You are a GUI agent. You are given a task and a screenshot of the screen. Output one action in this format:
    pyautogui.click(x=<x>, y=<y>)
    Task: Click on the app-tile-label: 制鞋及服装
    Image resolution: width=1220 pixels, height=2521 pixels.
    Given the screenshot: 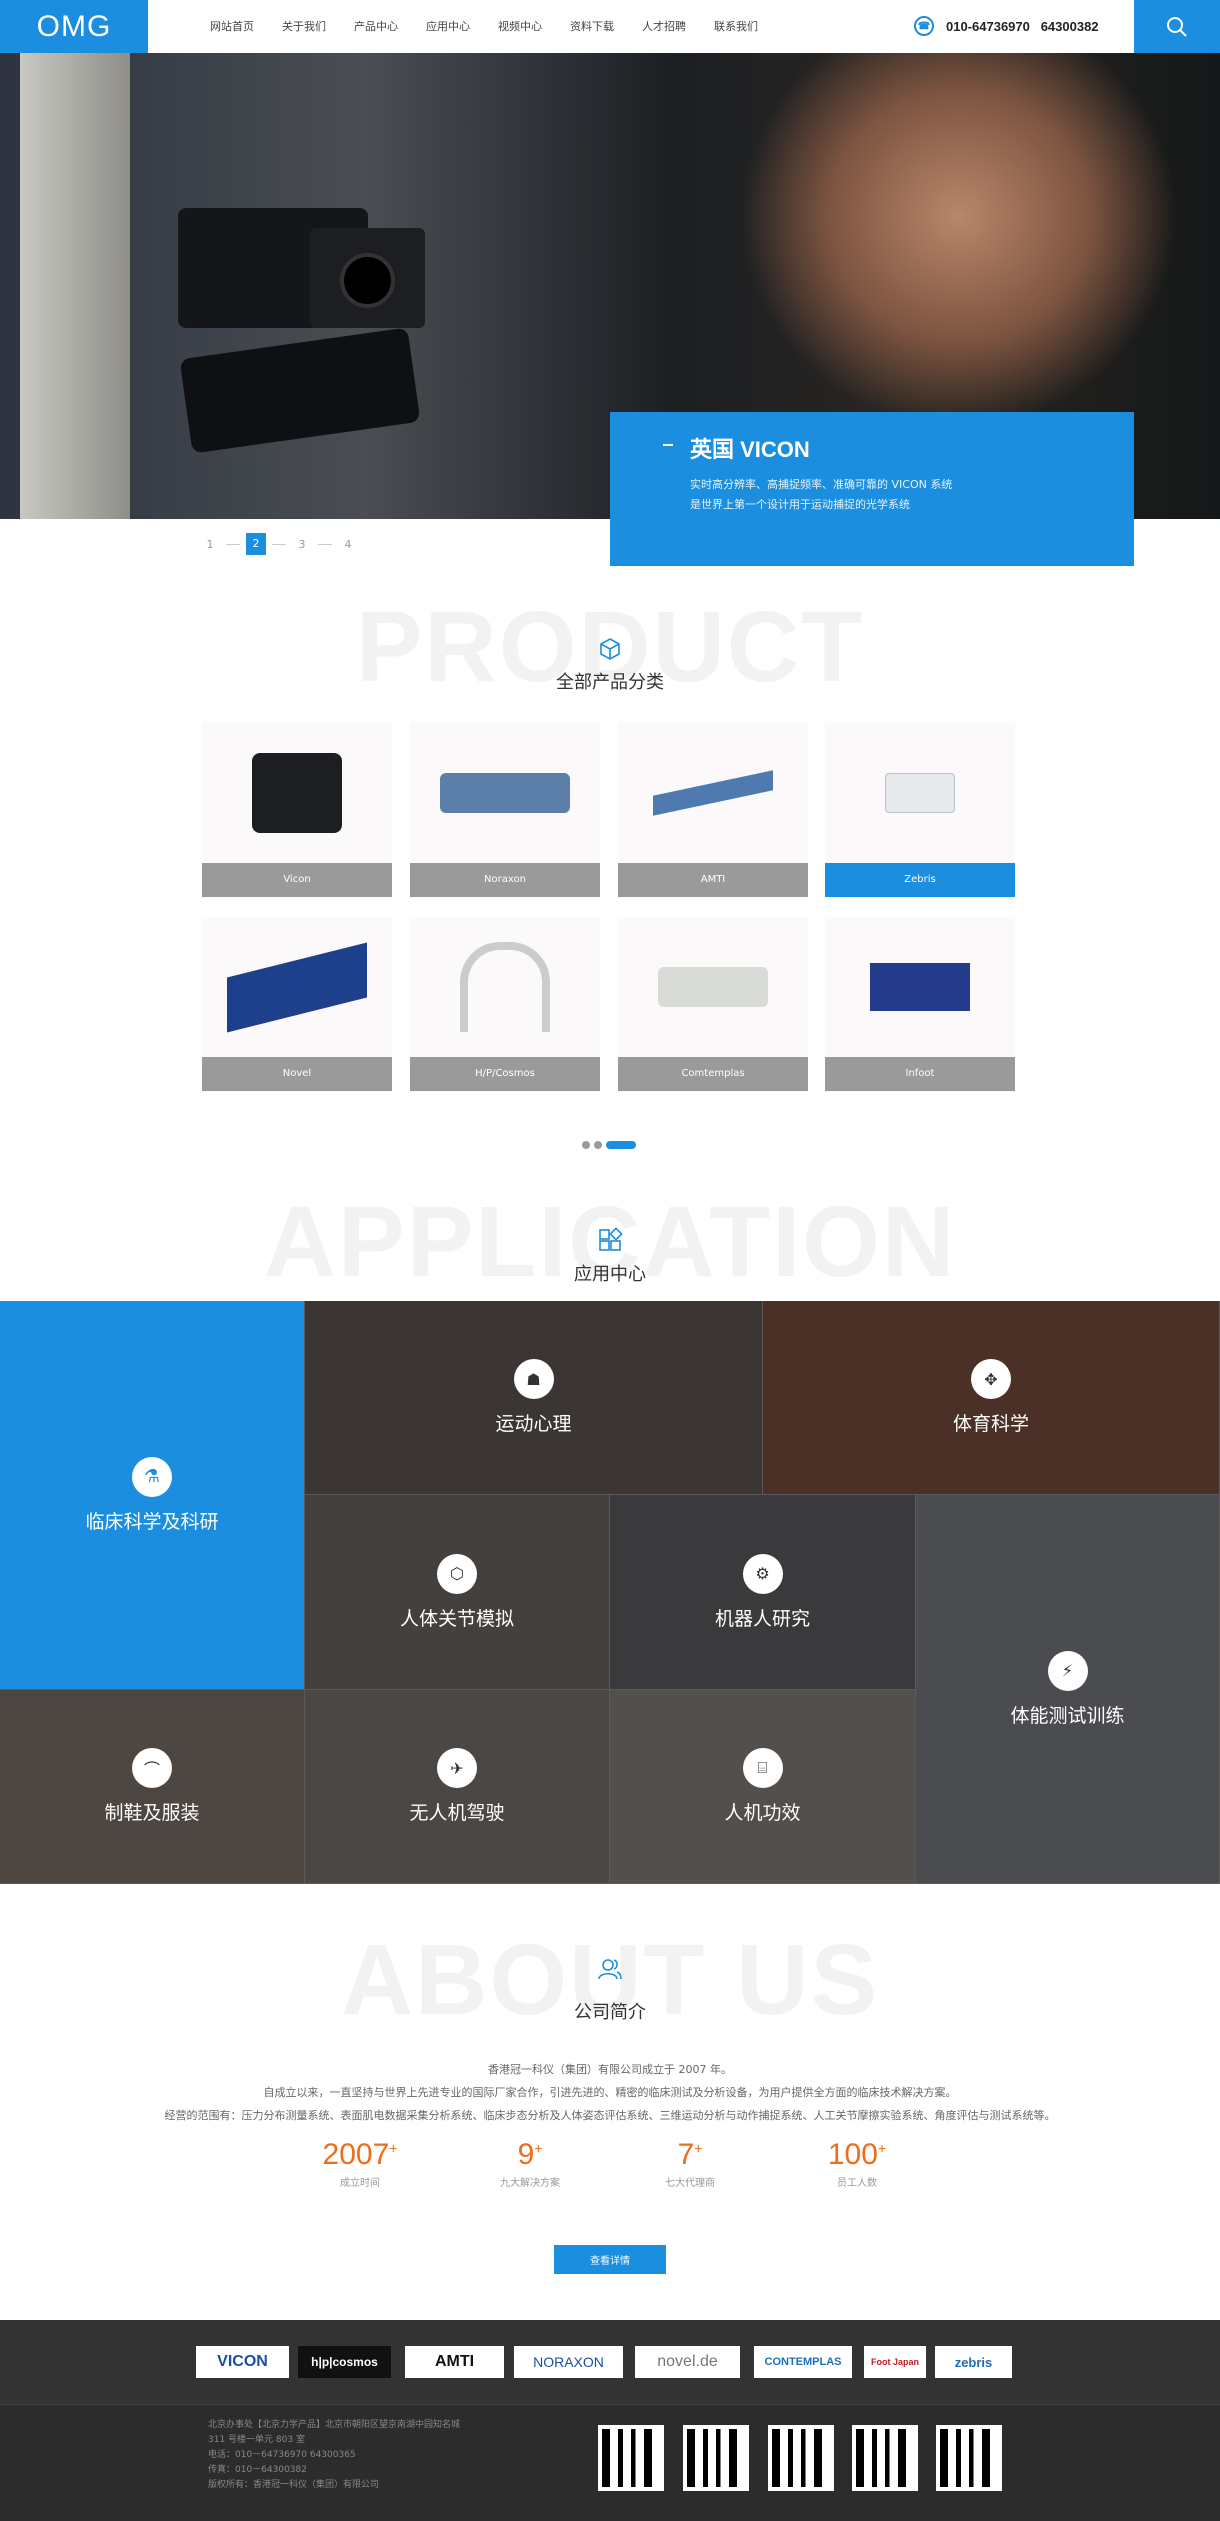 What is the action you would take?
    pyautogui.click(x=152, y=1813)
    